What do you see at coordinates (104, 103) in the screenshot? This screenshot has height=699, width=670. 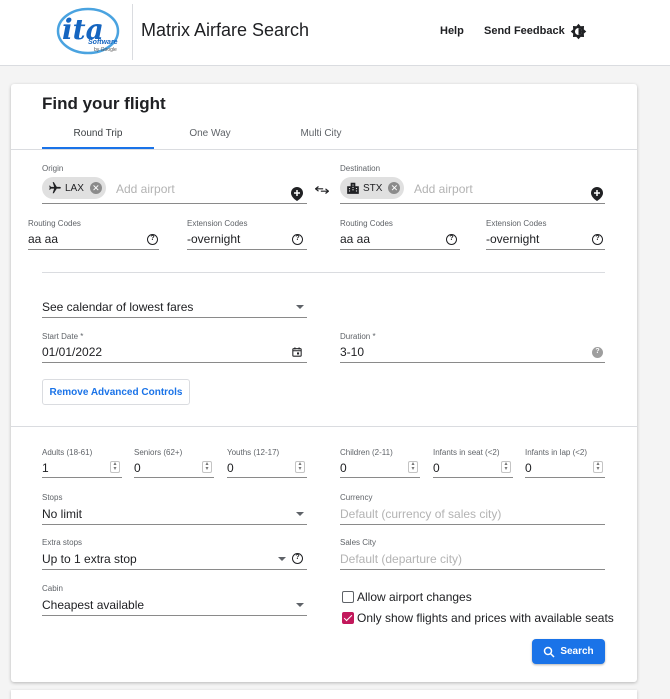 I see `form-title: Find your flight` at bounding box center [104, 103].